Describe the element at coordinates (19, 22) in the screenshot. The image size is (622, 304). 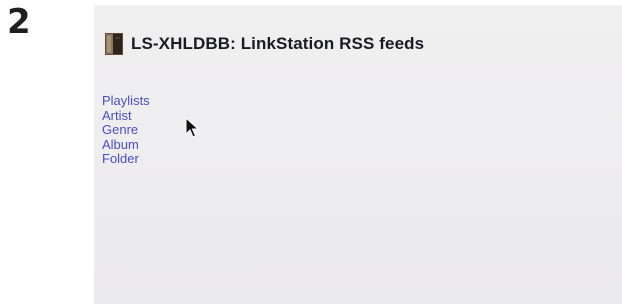
I see `step-number: 2` at that location.